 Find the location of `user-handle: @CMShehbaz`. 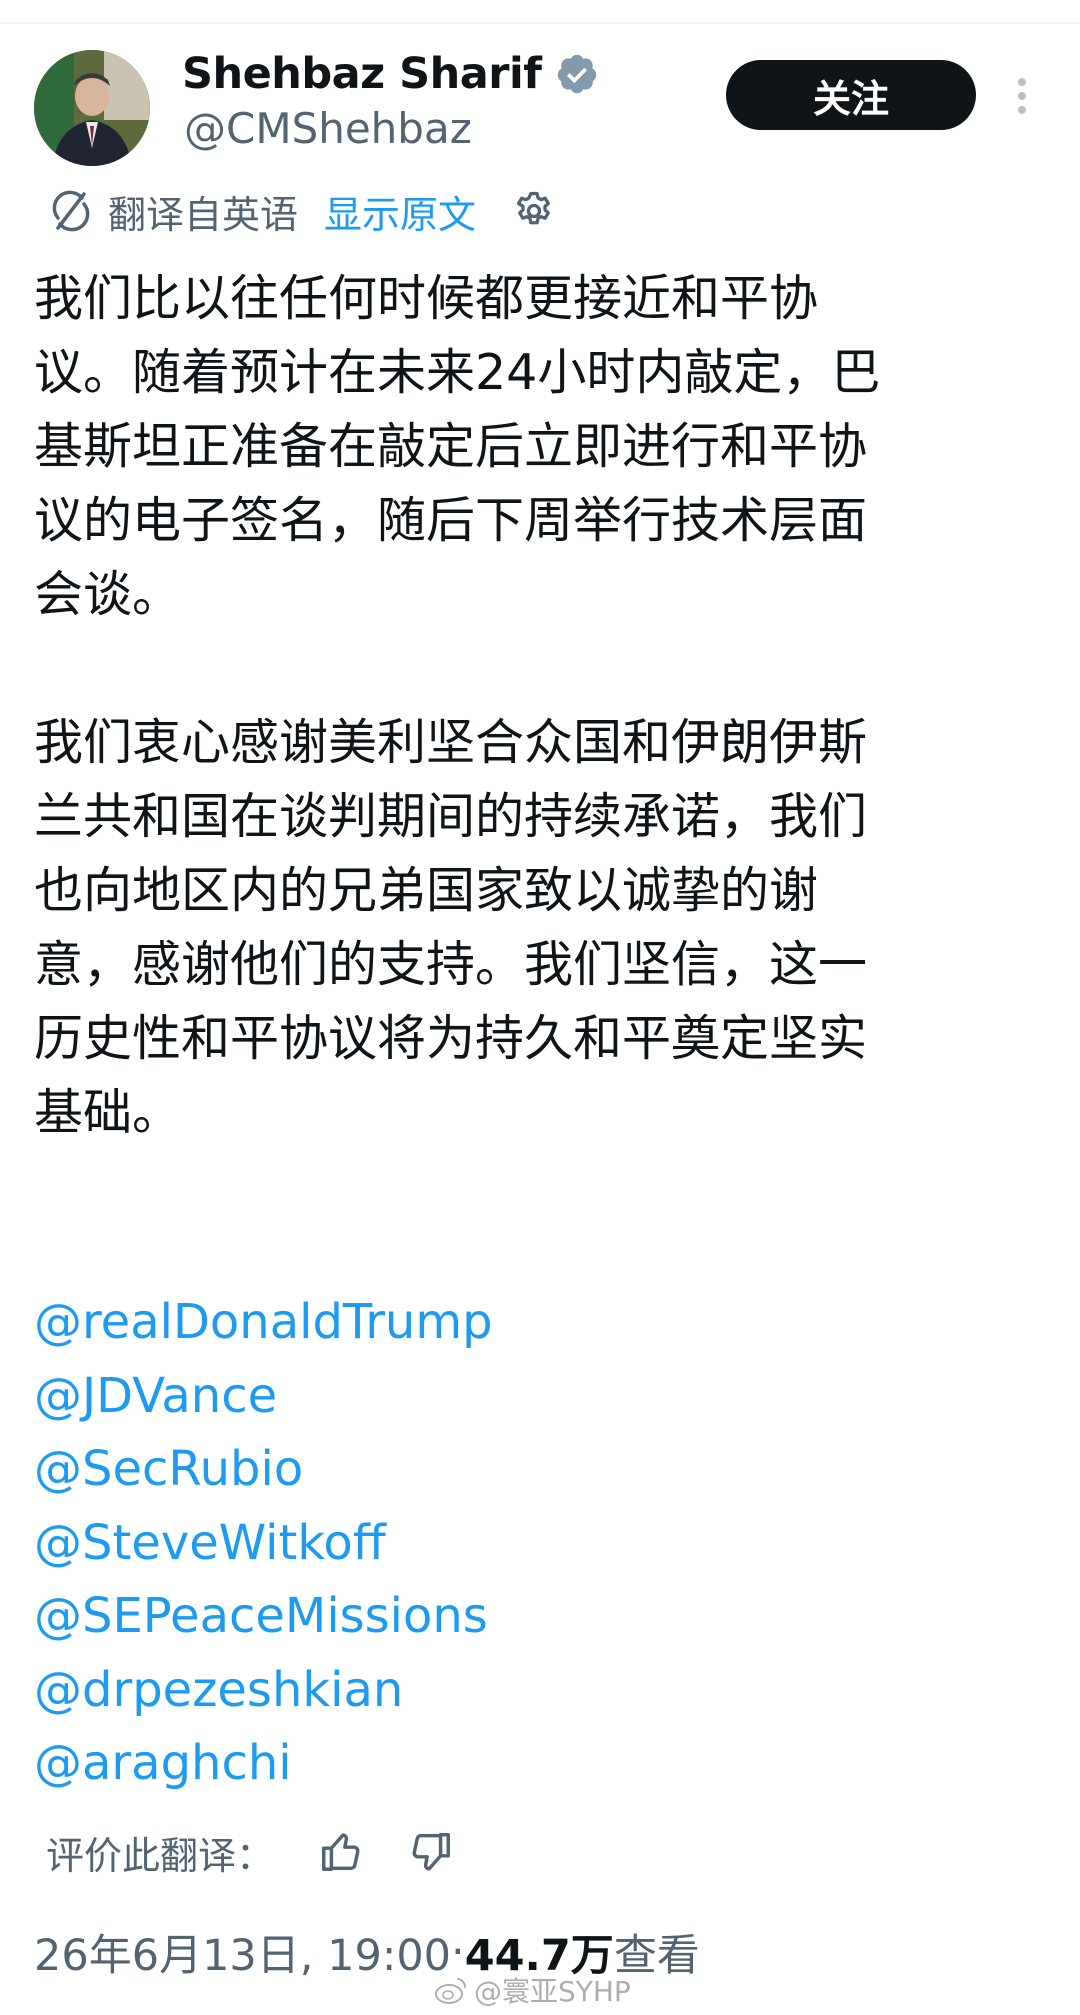

user-handle: @CMShehbaz is located at coordinates (328, 128).